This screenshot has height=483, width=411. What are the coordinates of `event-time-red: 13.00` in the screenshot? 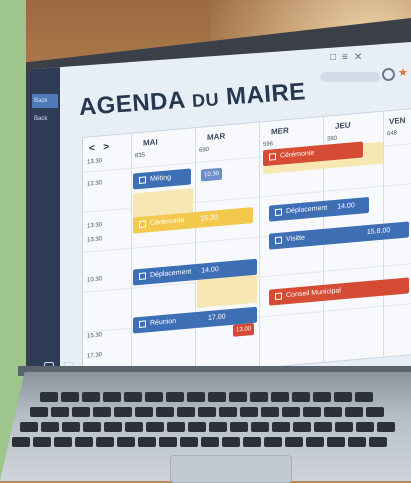 It's located at (244, 329).